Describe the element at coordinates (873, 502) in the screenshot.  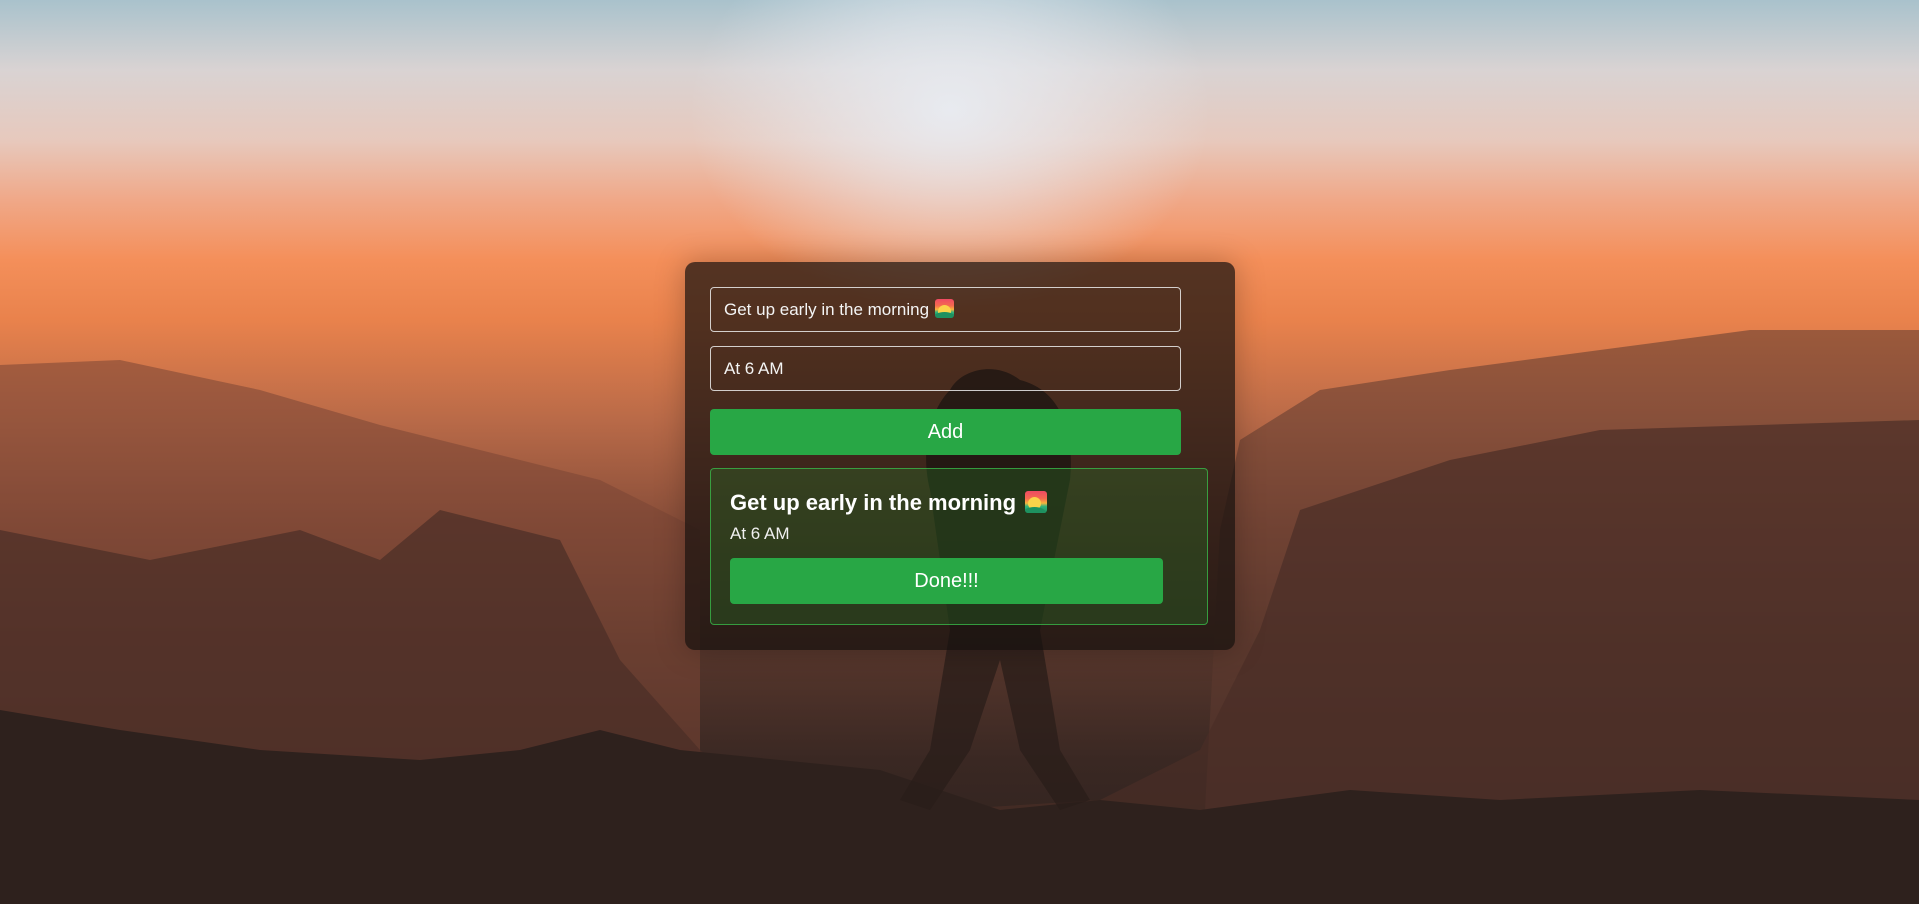
I see `todo-item-title: Get up early in the morning` at that location.